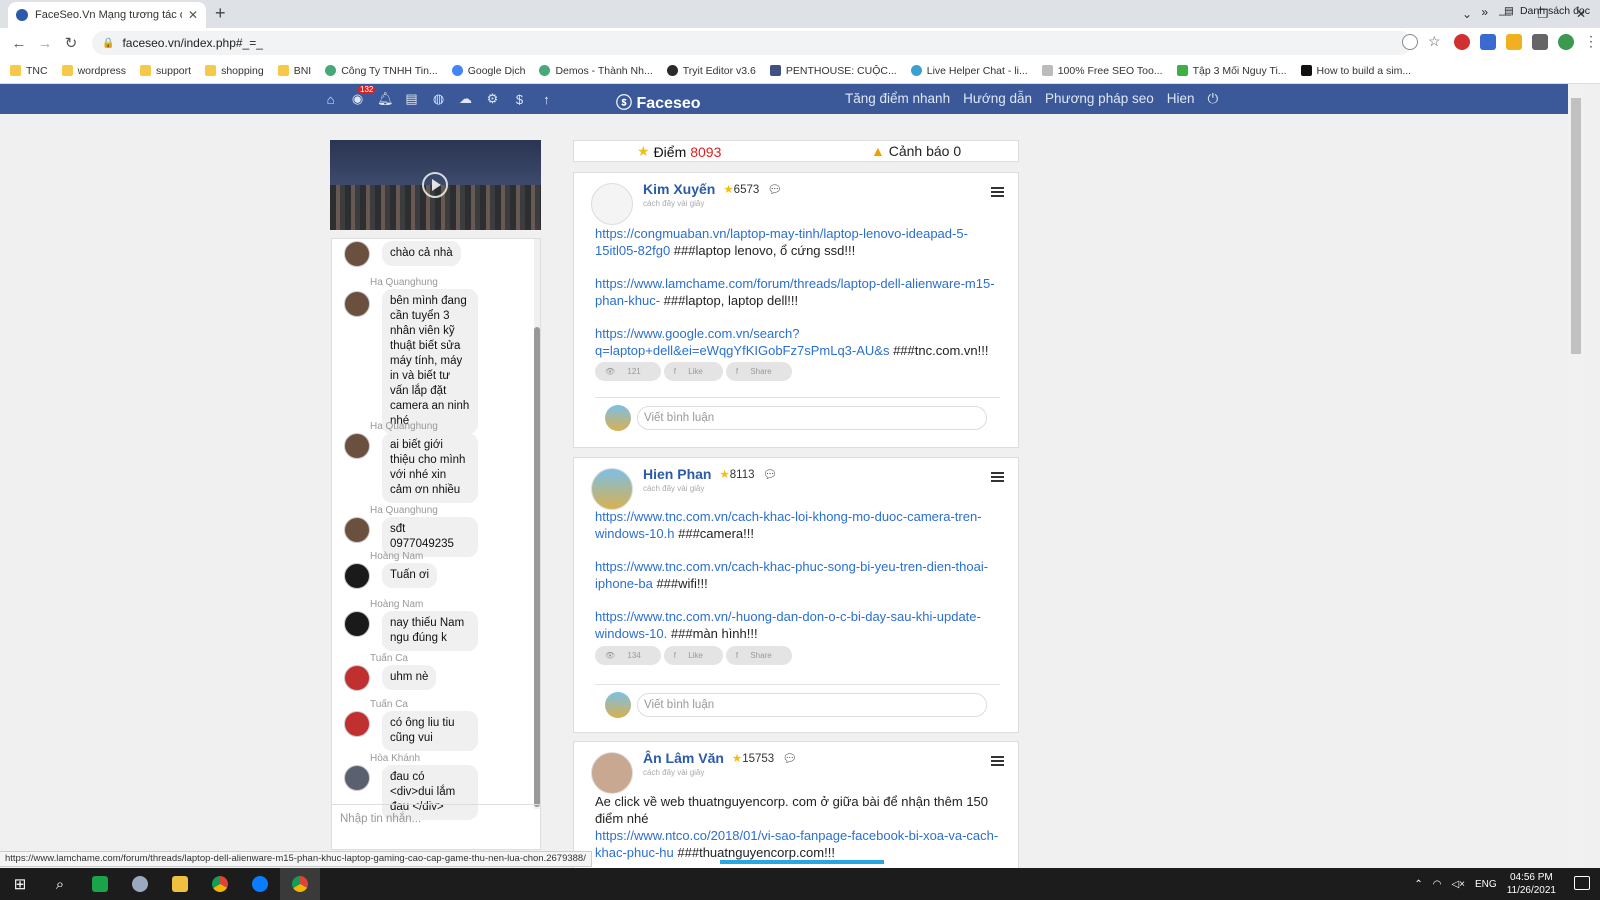 This screenshot has height=900, width=1600. What do you see at coordinates (997, 99) in the screenshot?
I see `link-huong-dan: Hướng dẫn` at bounding box center [997, 99].